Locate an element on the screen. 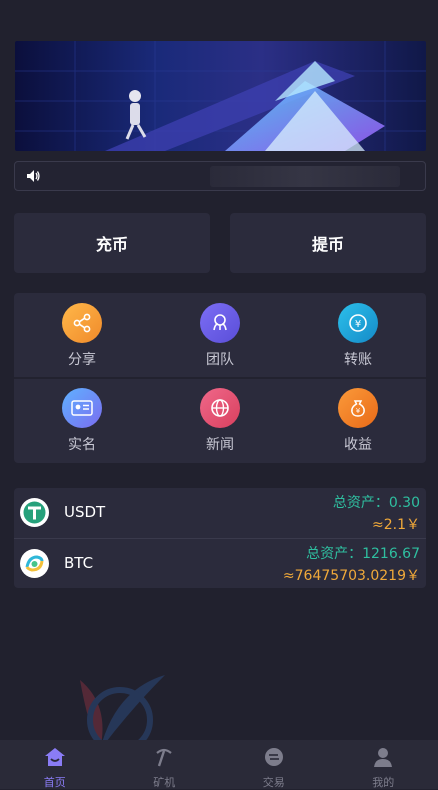 This screenshot has width=438, height=790. globe-icon is located at coordinates (220, 408).